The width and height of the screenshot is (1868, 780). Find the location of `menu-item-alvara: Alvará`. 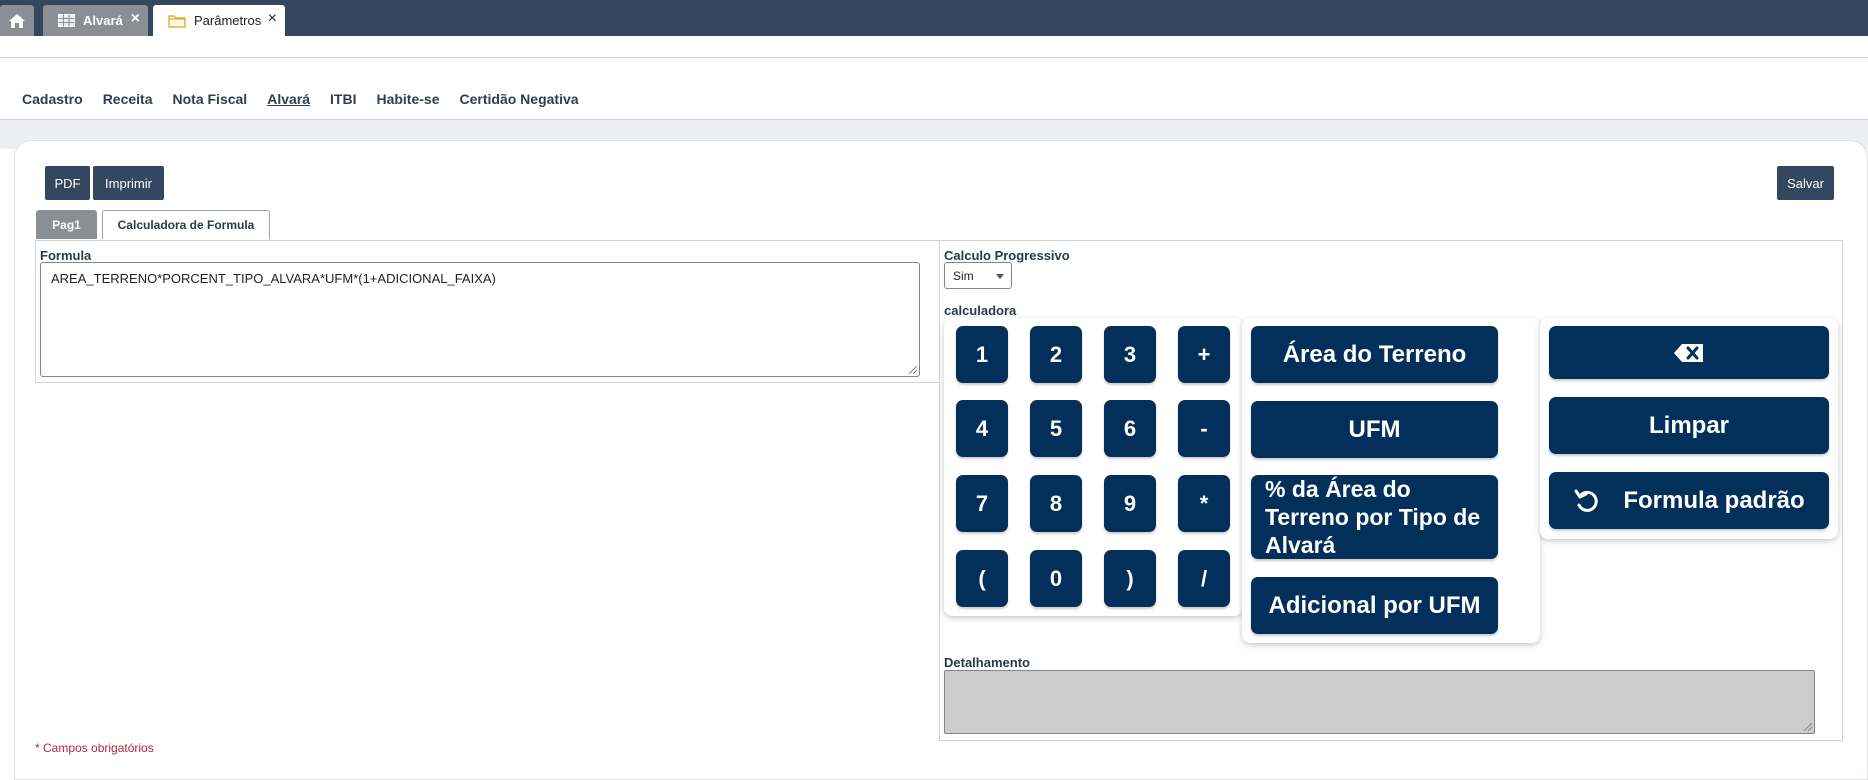

menu-item-alvara: Alvará is located at coordinates (288, 99).